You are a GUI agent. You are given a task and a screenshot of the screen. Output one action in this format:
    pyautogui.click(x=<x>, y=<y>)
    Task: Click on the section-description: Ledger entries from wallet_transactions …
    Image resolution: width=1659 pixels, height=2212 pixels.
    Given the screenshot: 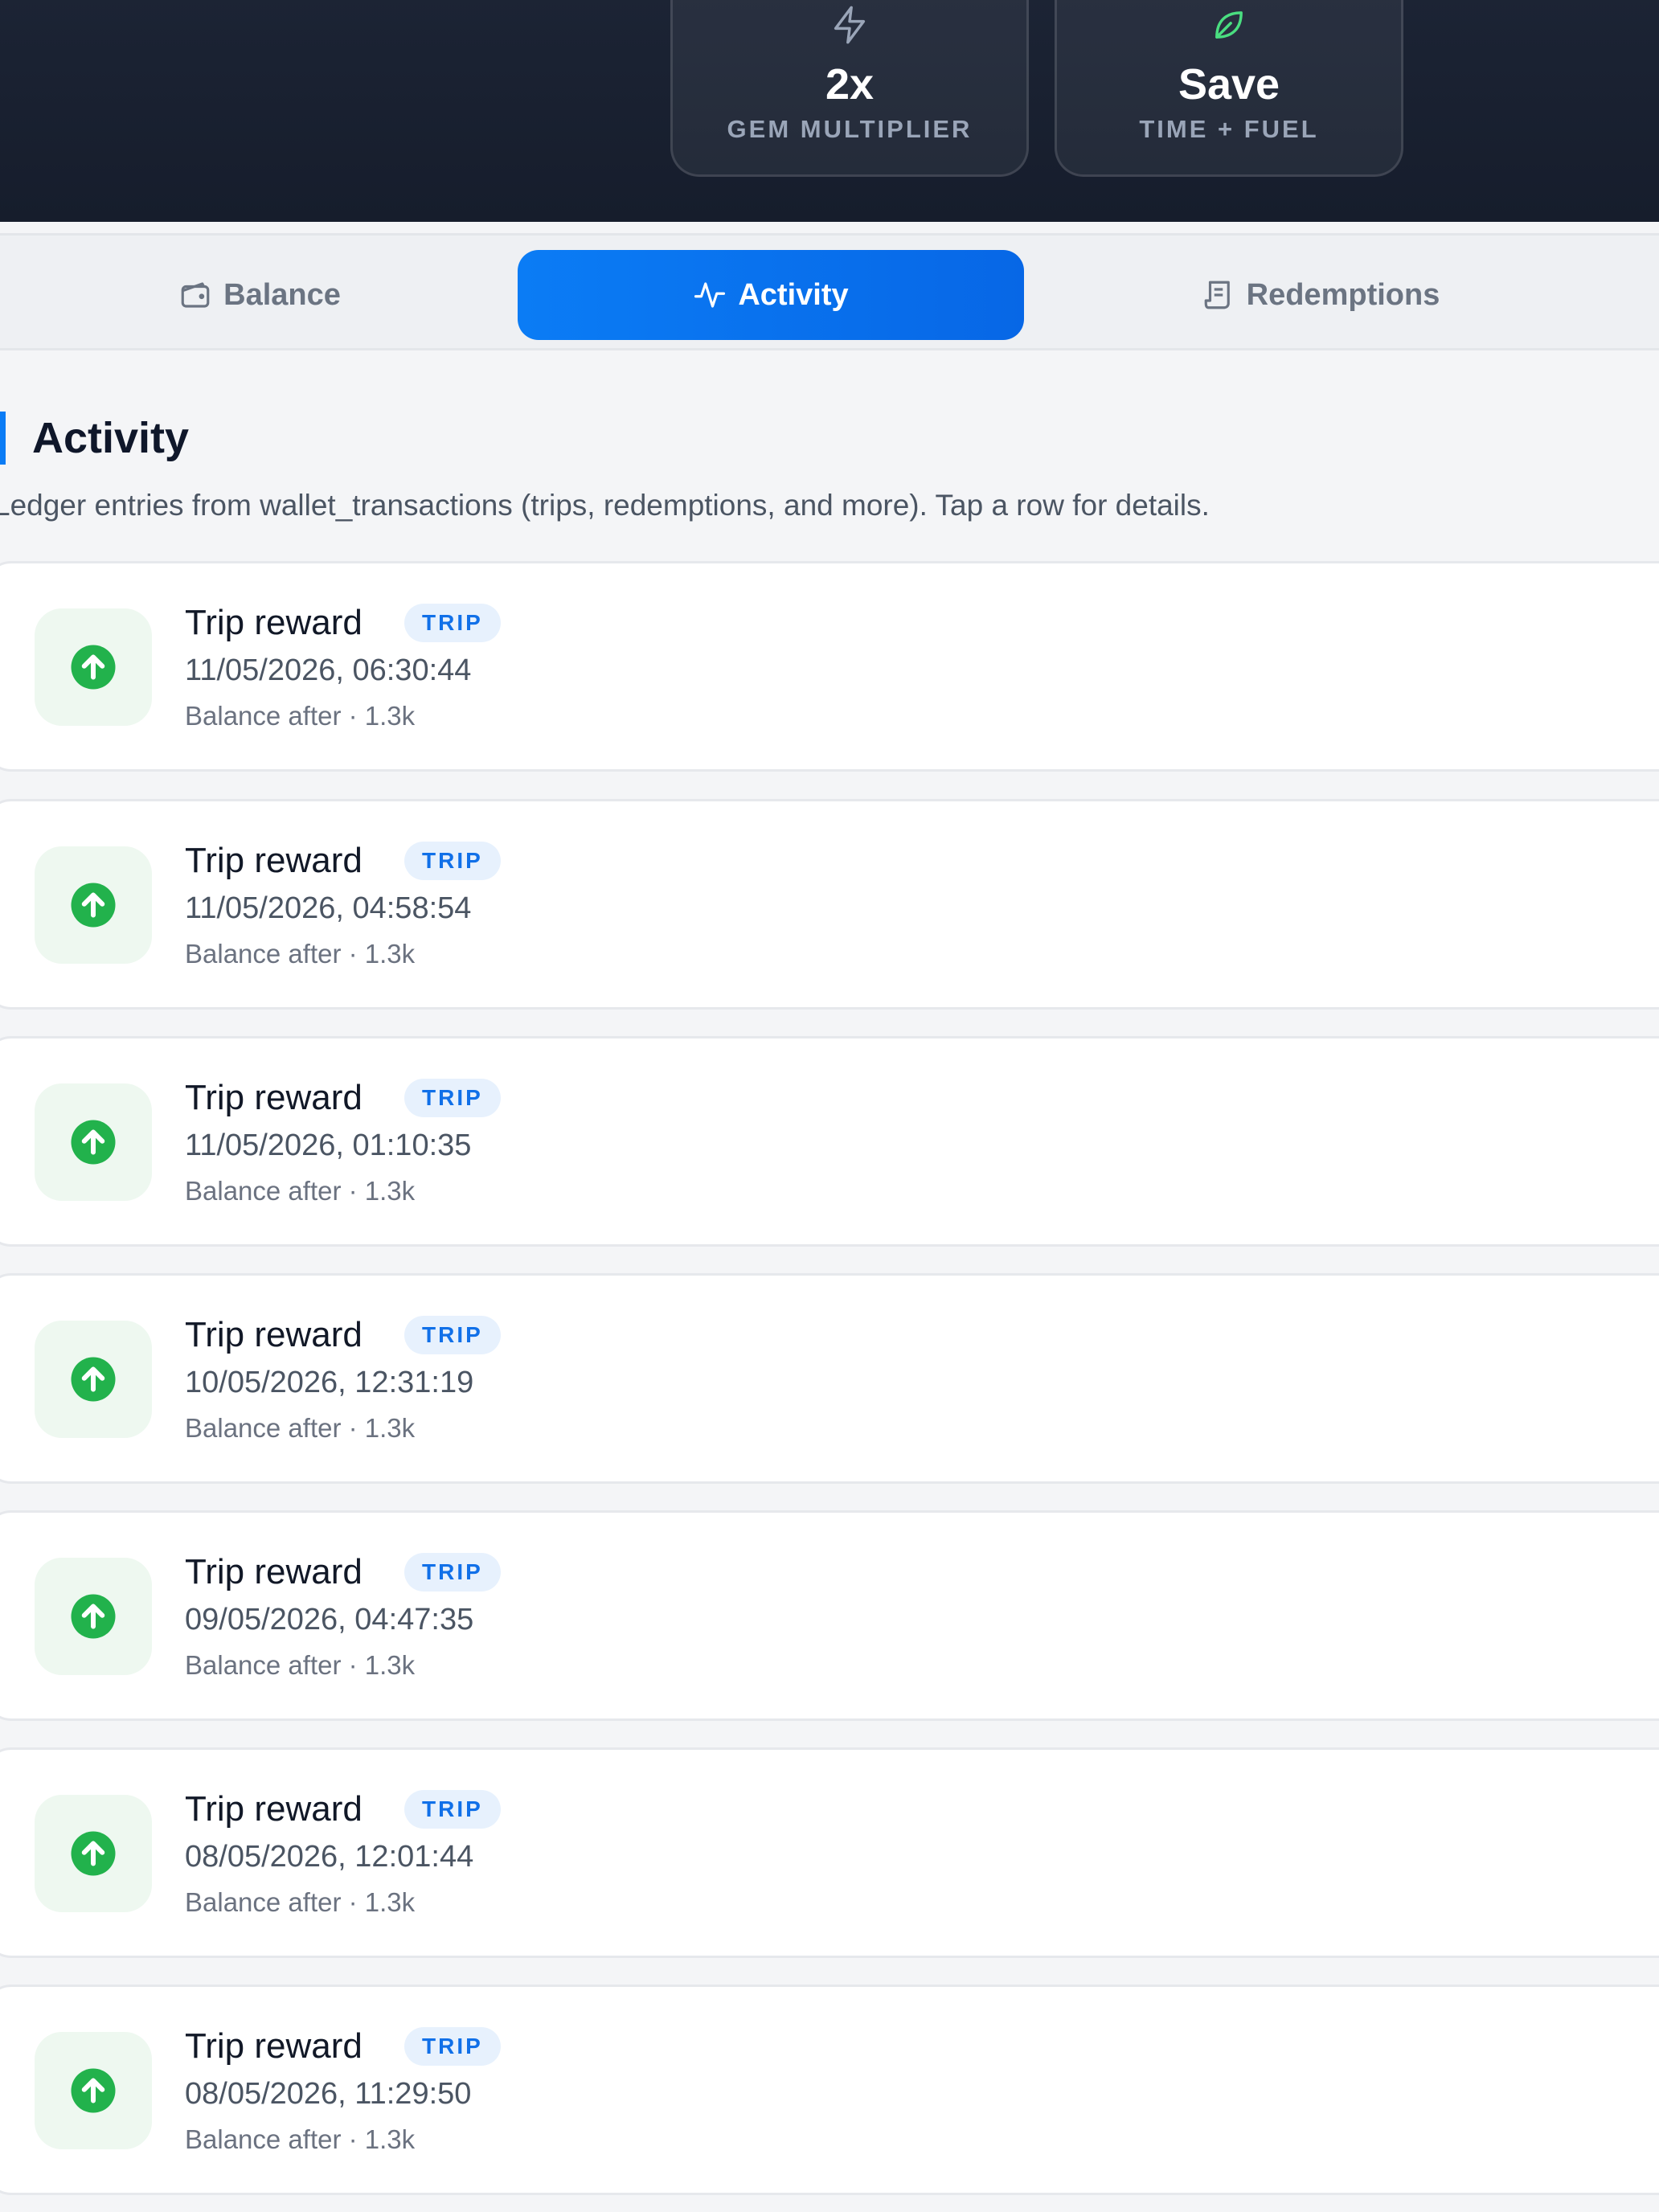 What is the action you would take?
    pyautogui.click(x=605, y=506)
    